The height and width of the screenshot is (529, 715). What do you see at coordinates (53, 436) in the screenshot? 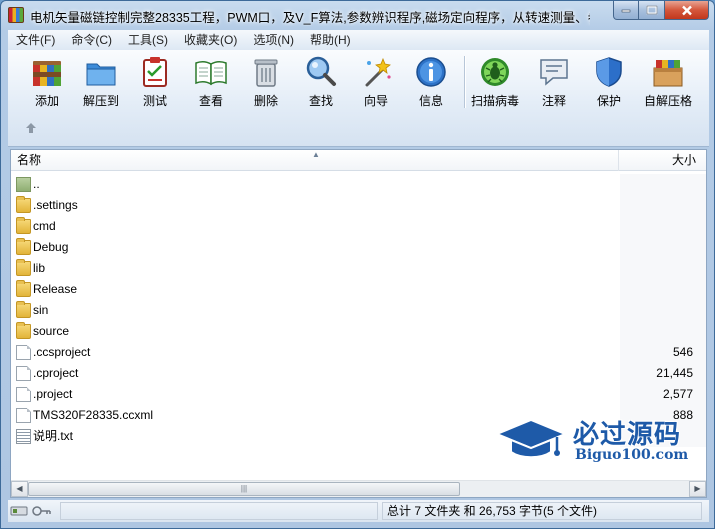
I see `file-name: 说明.txt` at bounding box center [53, 436].